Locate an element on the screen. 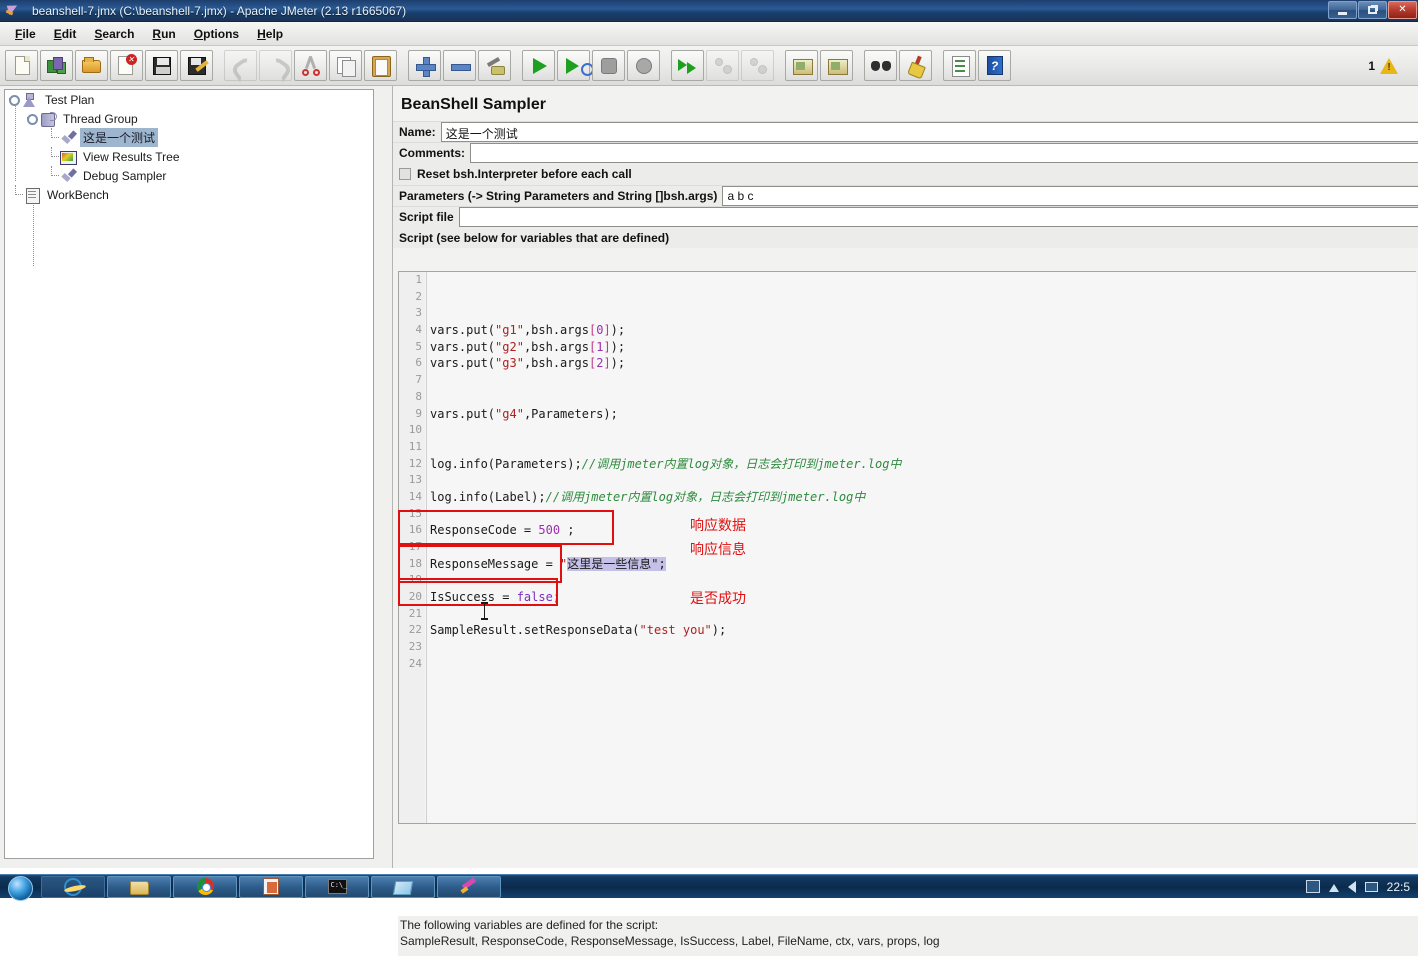 This screenshot has height=956, width=1418. toolbar: 1 is located at coordinates (709, 66).